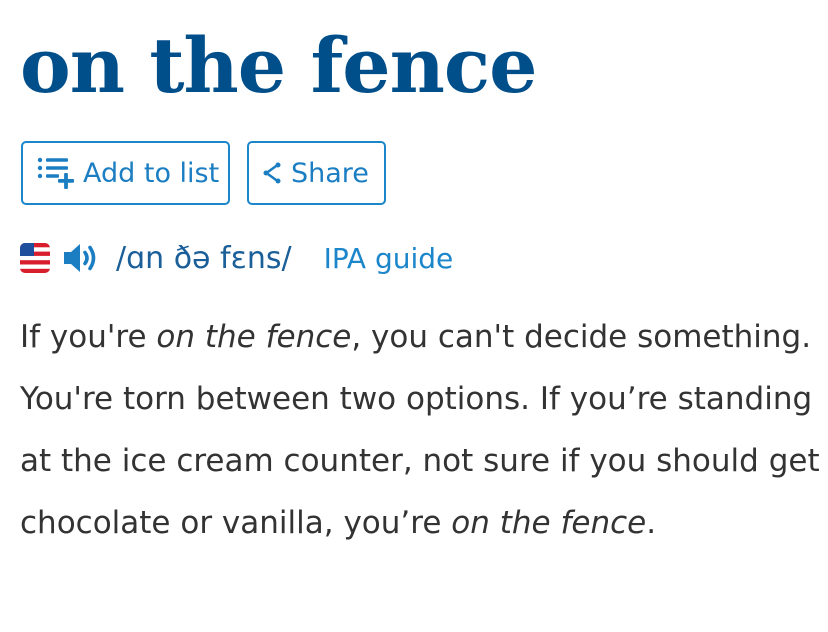 This screenshot has width=828, height=632. Describe the element at coordinates (272, 173) in the screenshot. I see `share-icon` at that location.